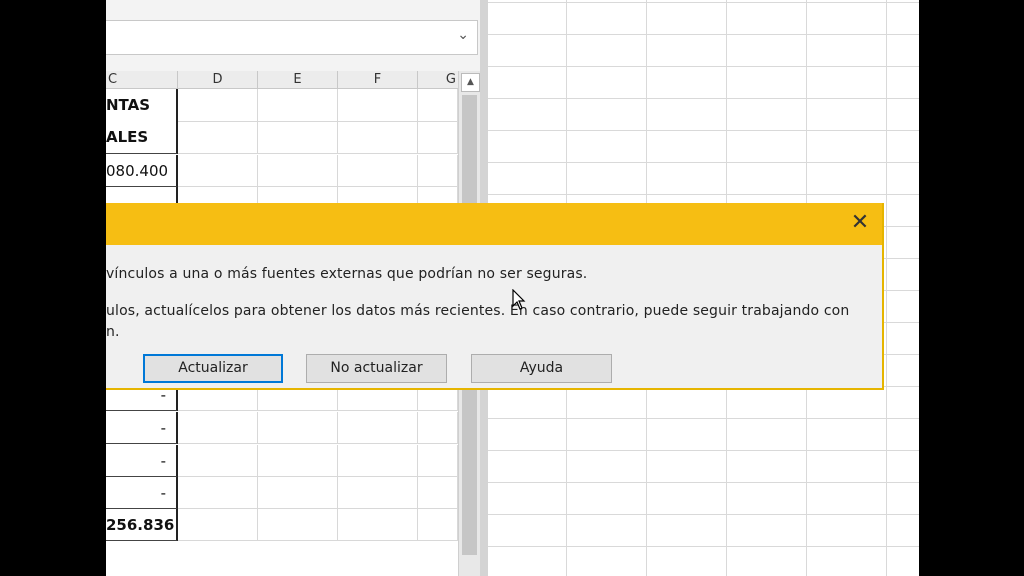  I want to click on mouse-pointer-icon, so click(519, 299).